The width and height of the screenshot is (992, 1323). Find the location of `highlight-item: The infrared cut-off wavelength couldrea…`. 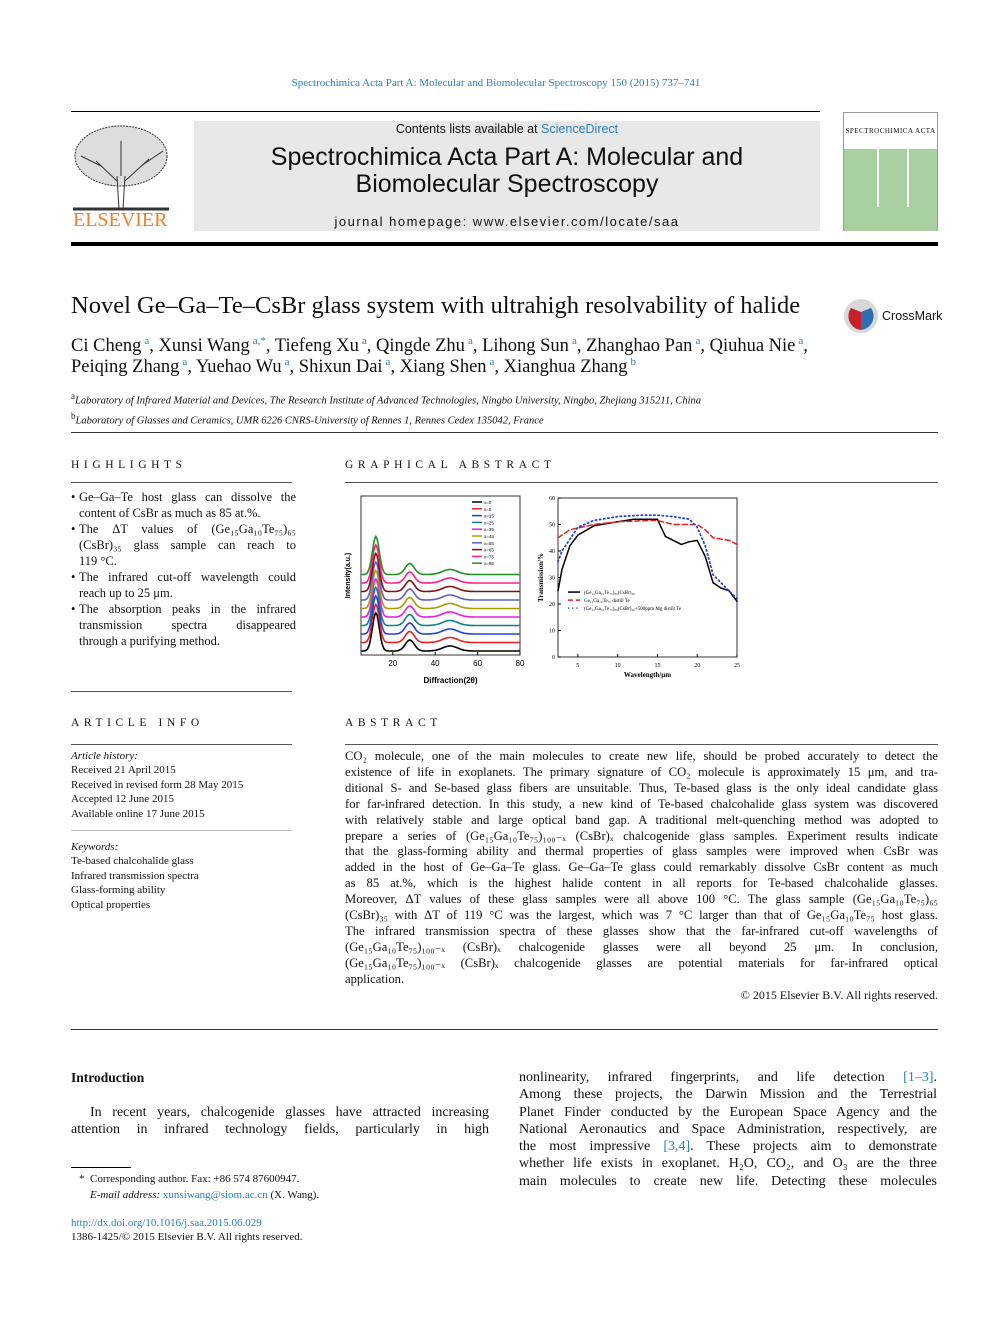

highlight-item: The infrared cut-off wavelength couldrea… is located at coordinates (183, 585).